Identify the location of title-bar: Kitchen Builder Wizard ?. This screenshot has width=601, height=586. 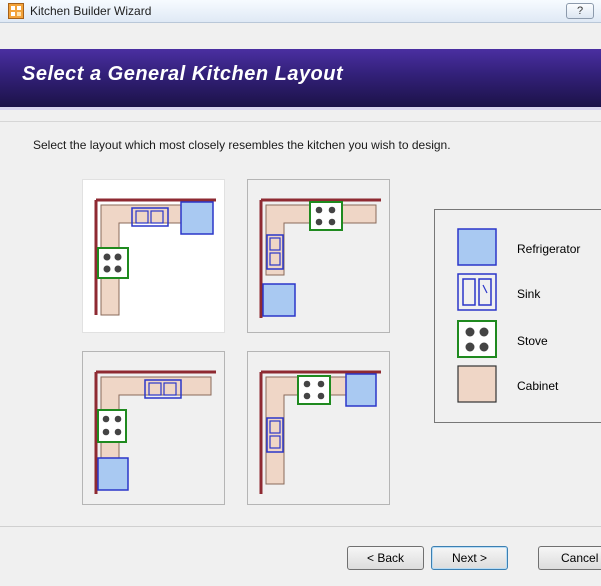
(300, 11).